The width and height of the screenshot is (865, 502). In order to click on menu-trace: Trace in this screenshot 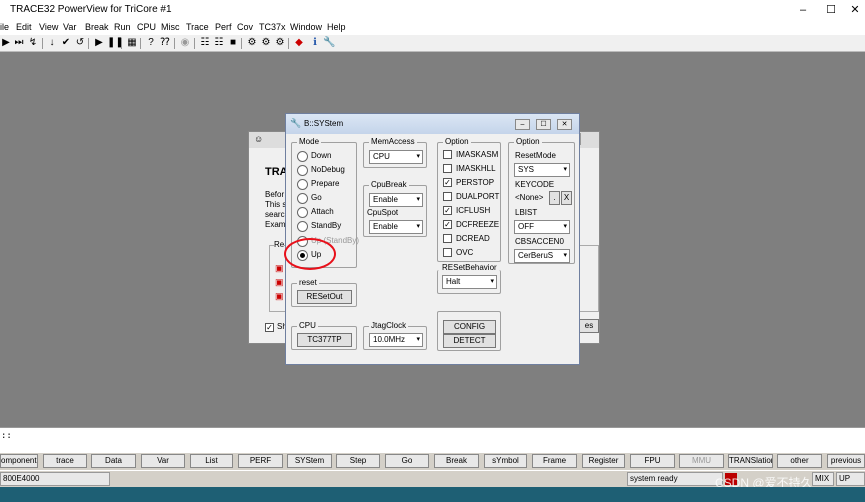, I will do `click(197, 27)`.